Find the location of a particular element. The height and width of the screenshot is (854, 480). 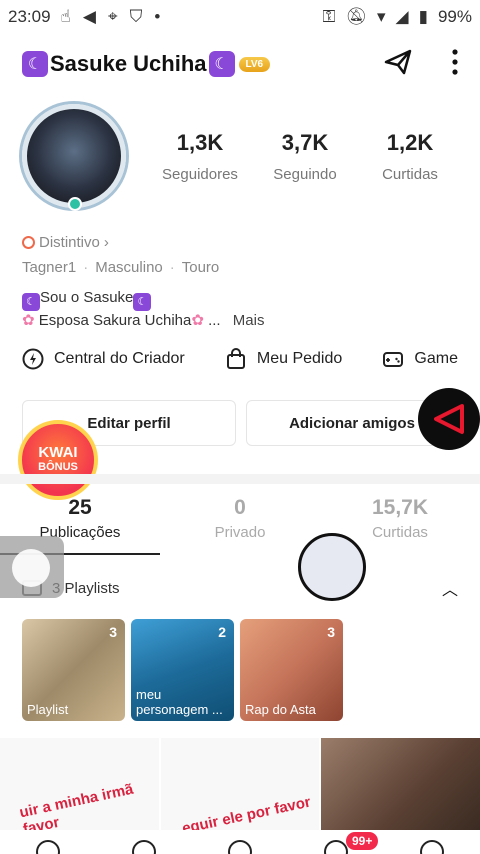

kwai-bonus-subtitle: BÔNUS is located at coordinates (58, 467).